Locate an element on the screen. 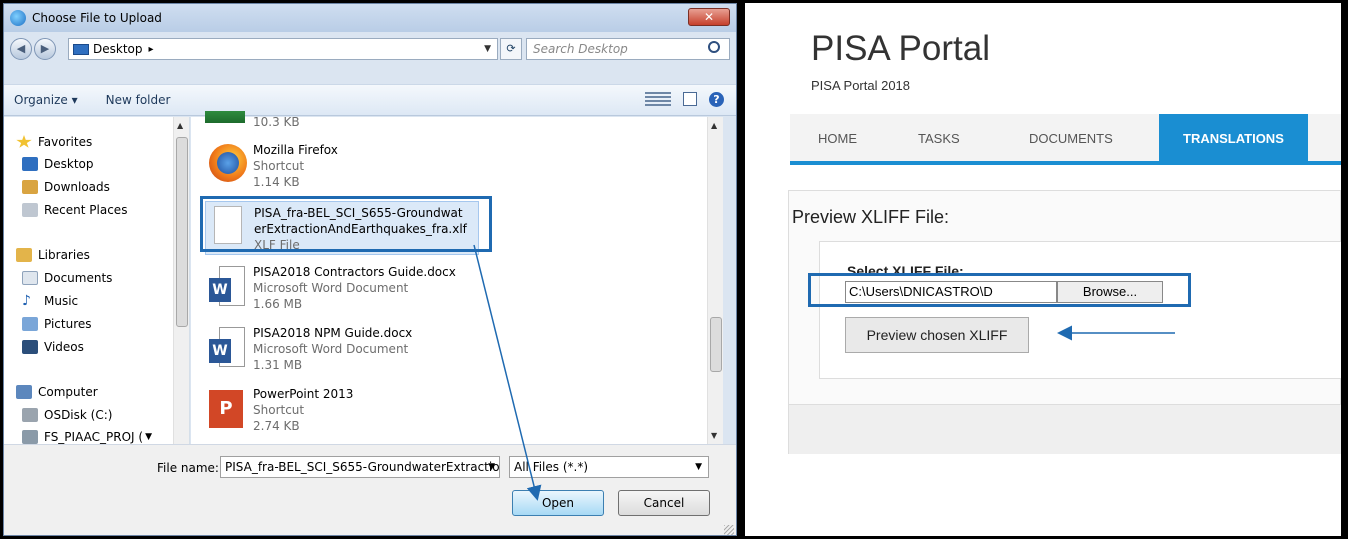 Image resolution: width=1348 pixels, height=539 pixels. list-item: 10.3 KB is located at coordinates (350, 121).